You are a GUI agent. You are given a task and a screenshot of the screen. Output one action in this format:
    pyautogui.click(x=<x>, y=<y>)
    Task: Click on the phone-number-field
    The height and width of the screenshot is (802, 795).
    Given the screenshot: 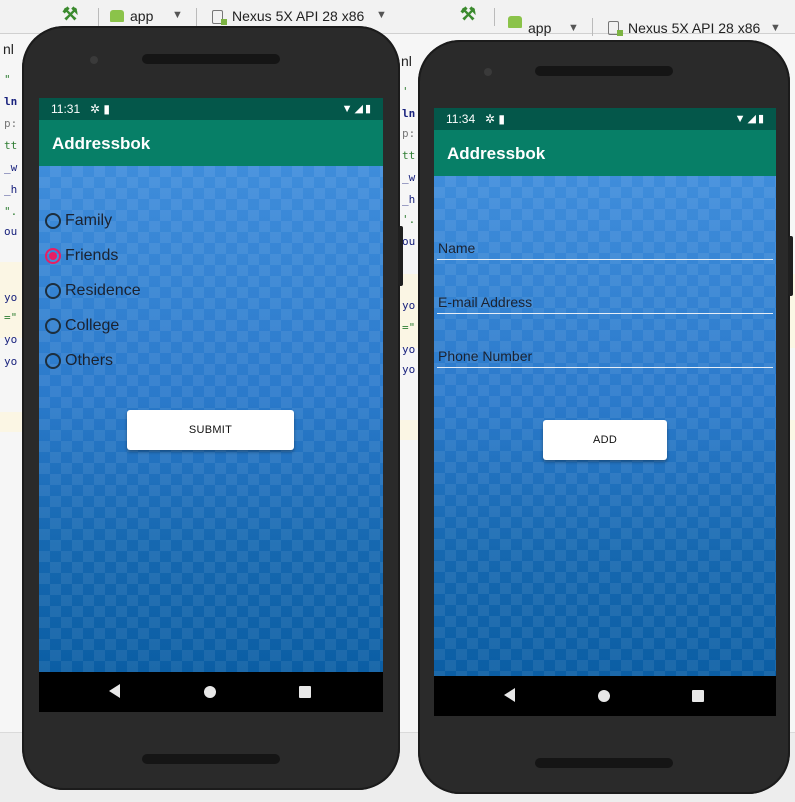 What is the action you would take?
    pyautogui.click(x=605, y=353)
    